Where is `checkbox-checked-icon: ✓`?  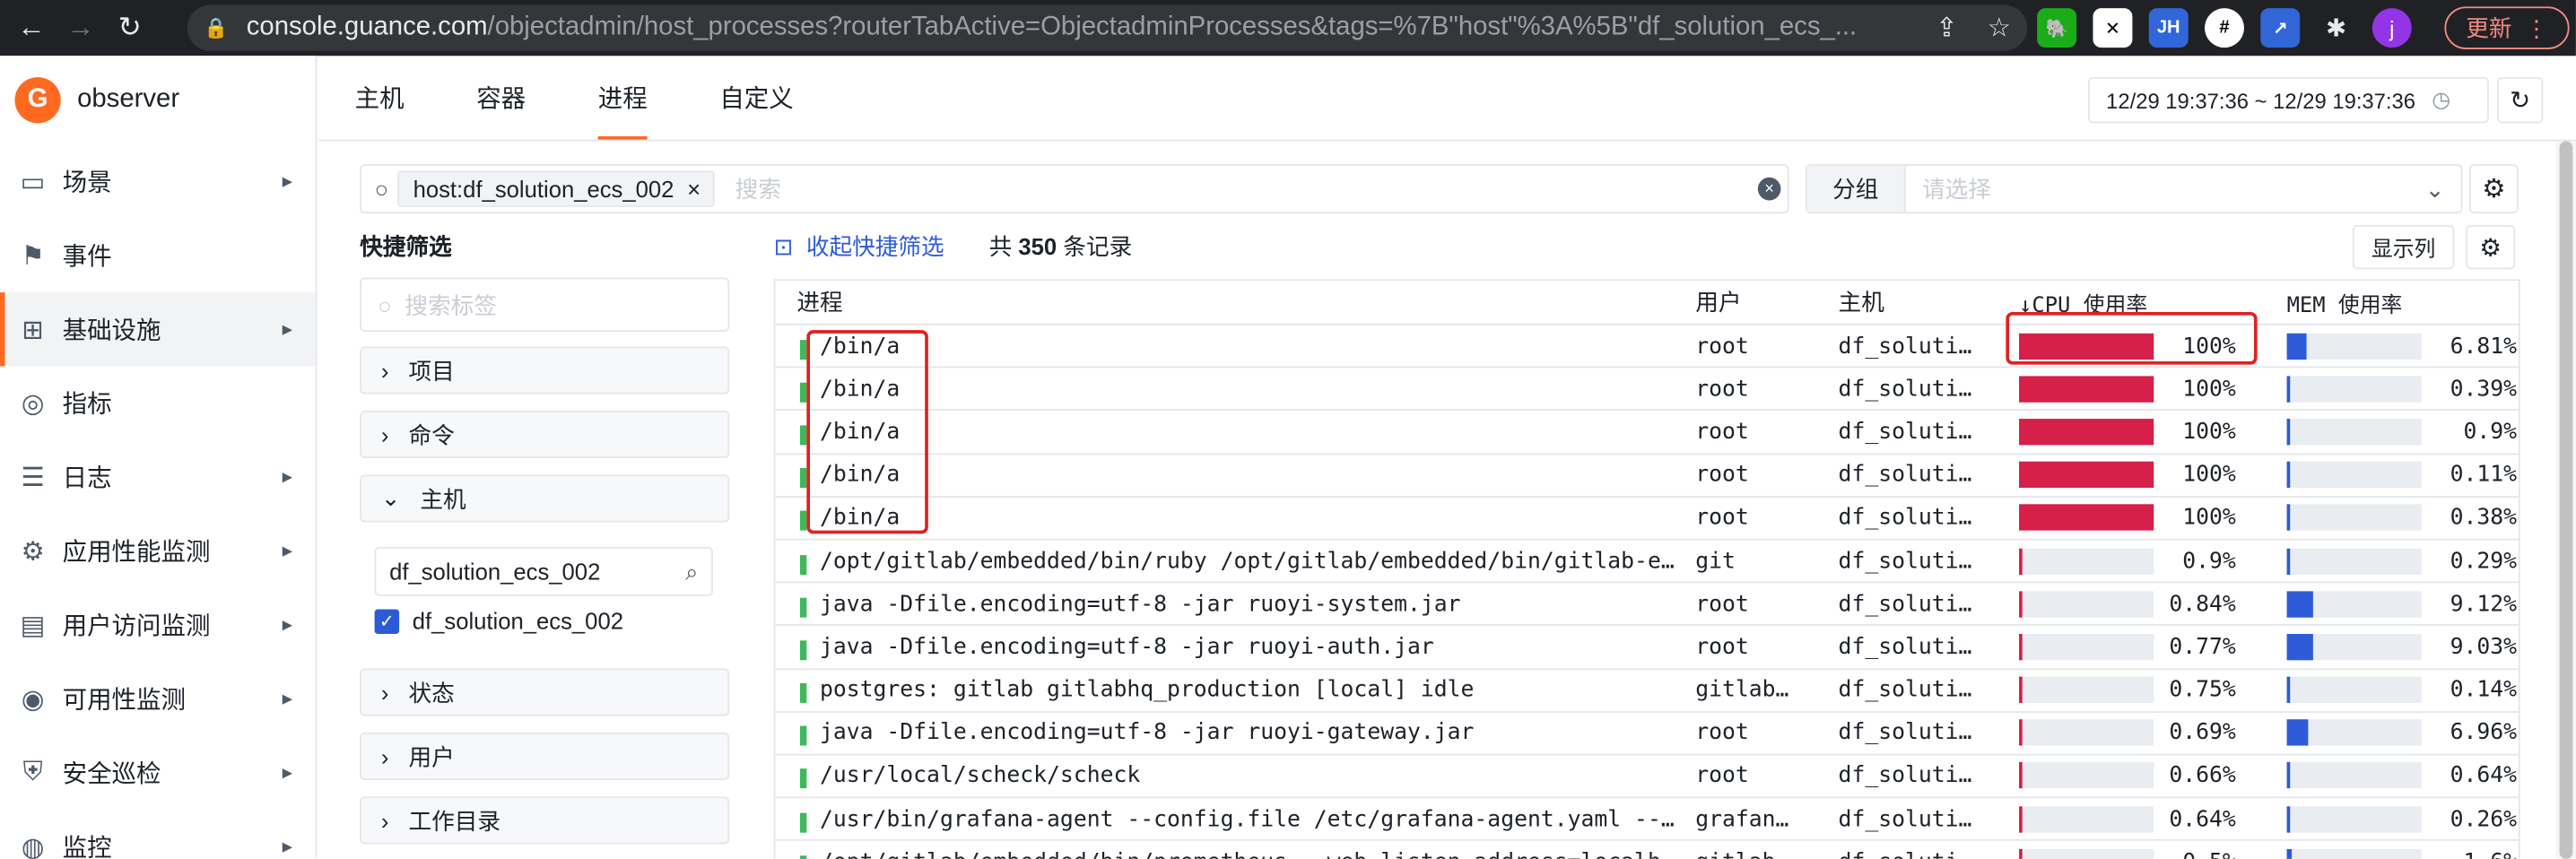 checkbox-checked-icon: ✓ is located at coordinates (387, 621).